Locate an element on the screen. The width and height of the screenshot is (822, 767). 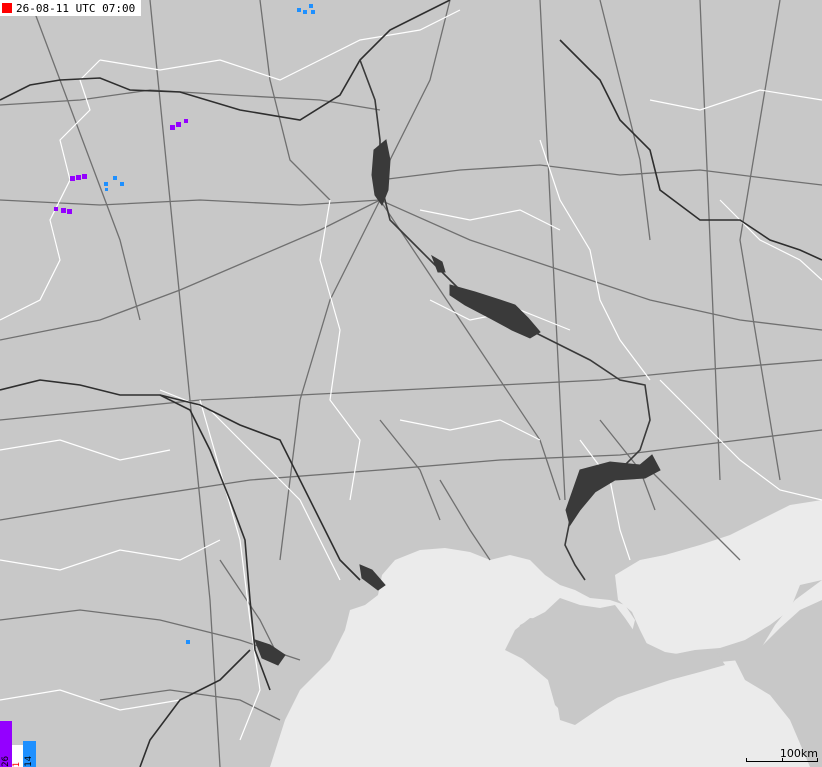
timestamp-text: 26-08-11 UTC 07:00 is located at coordinates (76, 8).